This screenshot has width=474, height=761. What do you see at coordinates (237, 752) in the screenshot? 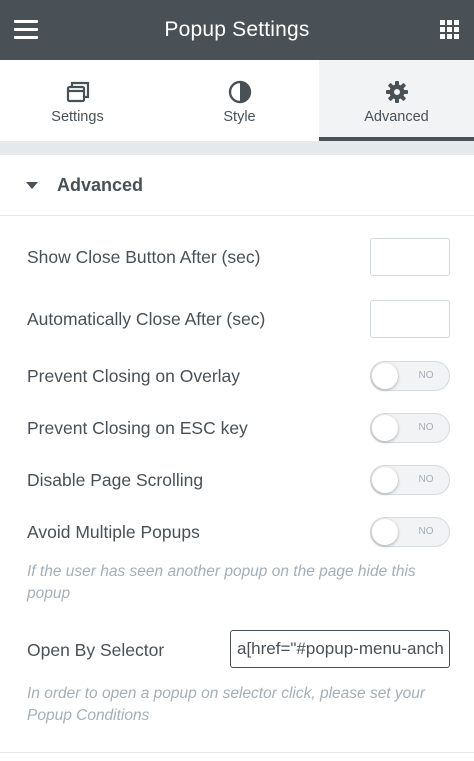
I see `section-divider` at bounding box center [237, 752].